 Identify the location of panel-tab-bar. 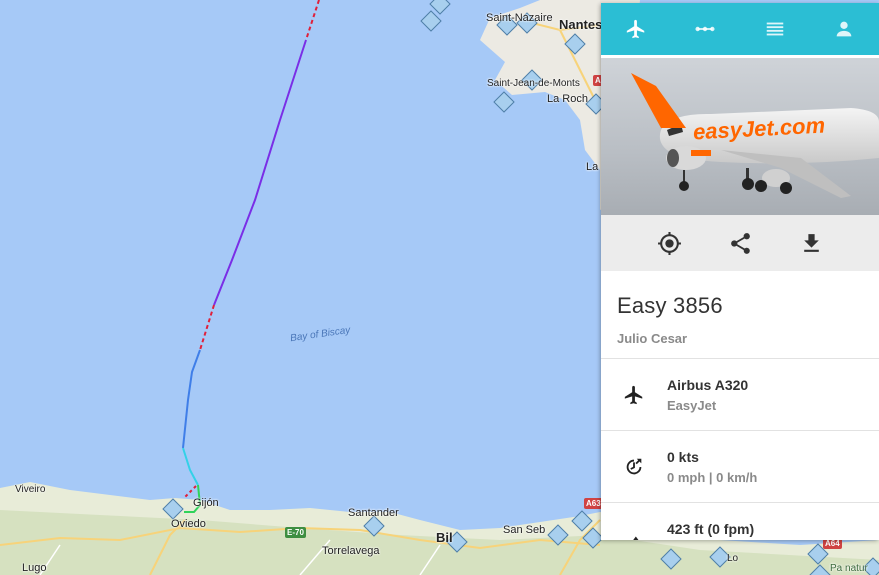
(740, 31).